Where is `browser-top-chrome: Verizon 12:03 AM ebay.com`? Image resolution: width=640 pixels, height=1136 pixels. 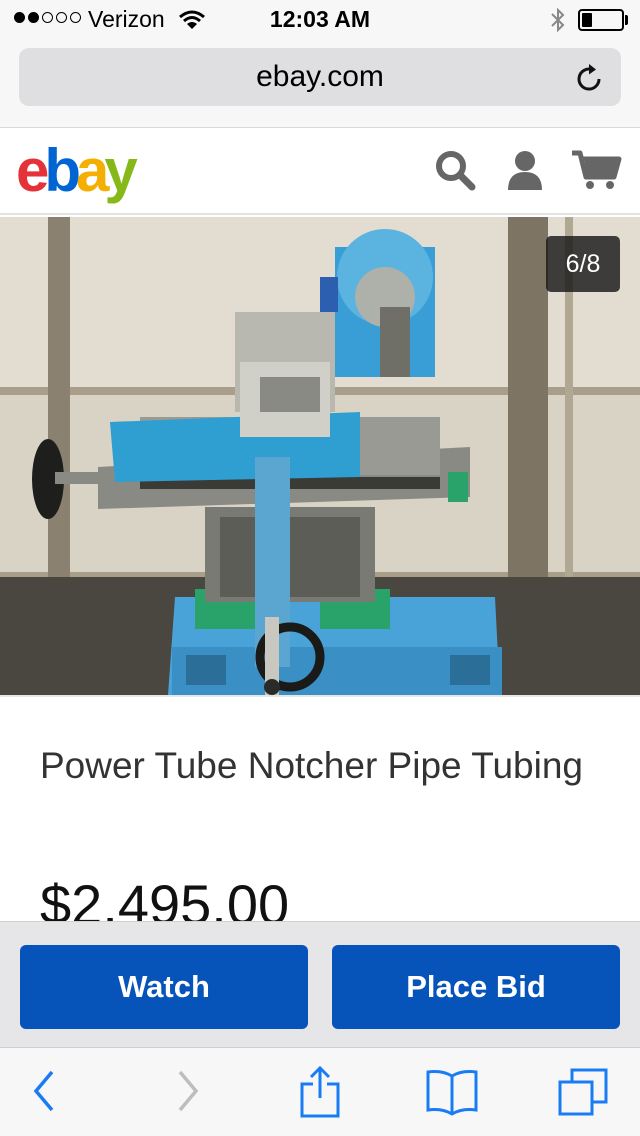 browser-top-chrome: Verizon 12:03 AM ebay.com is located at coordinates (320, 64).